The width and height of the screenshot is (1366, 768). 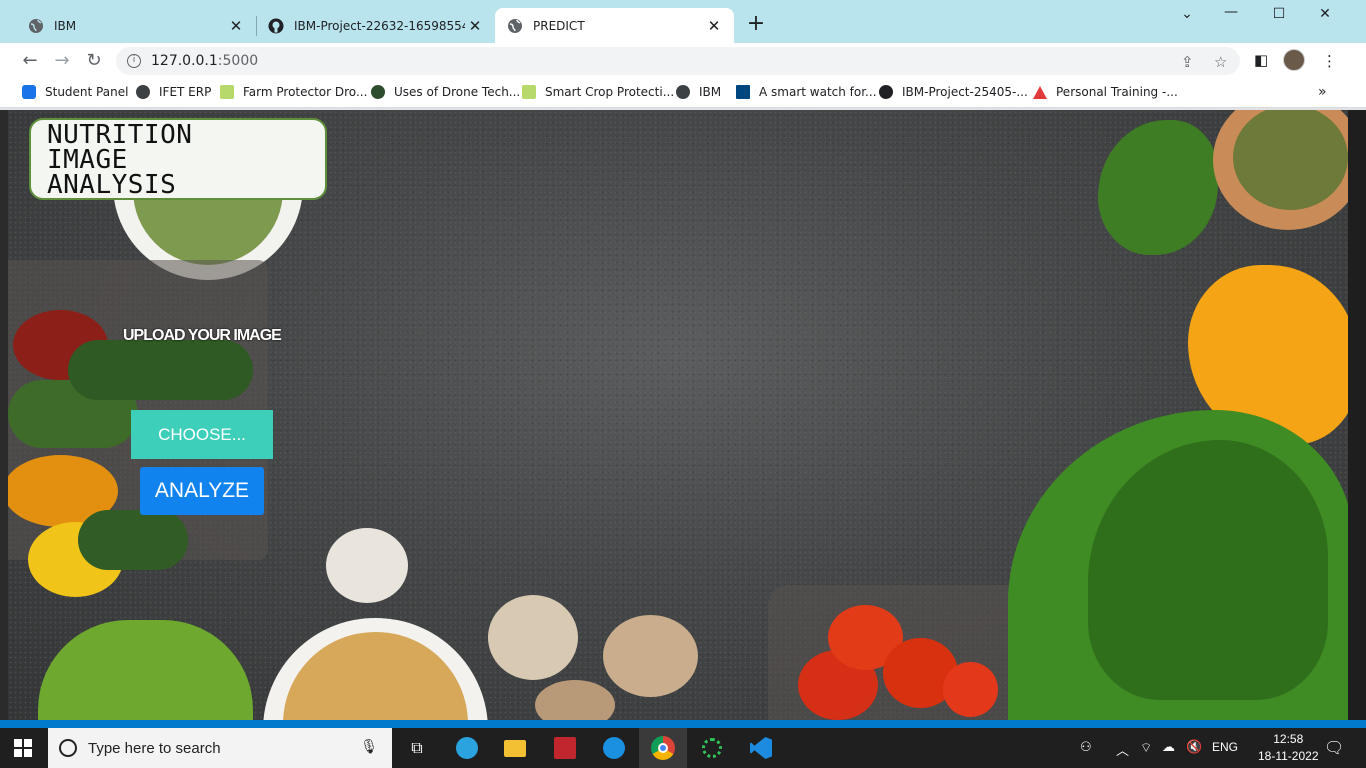 What do you see at coordinates (1334, 747) in the screenshot?
I see `notifications-icon: 🗨` at bounding box center [1334, 747].